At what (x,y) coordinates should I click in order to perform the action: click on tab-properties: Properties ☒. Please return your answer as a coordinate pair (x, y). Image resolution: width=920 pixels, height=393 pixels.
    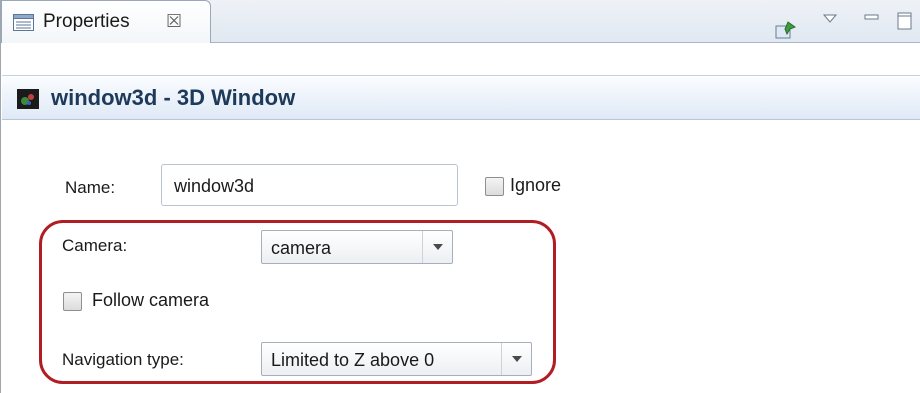
    Looking at the image, I should click on (106, 21).